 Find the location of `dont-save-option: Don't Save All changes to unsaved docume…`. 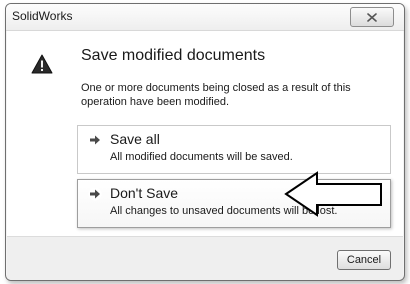

dont-save-option: Don't Save All changes to unsaved docume… is located at coordinates (234, 203).